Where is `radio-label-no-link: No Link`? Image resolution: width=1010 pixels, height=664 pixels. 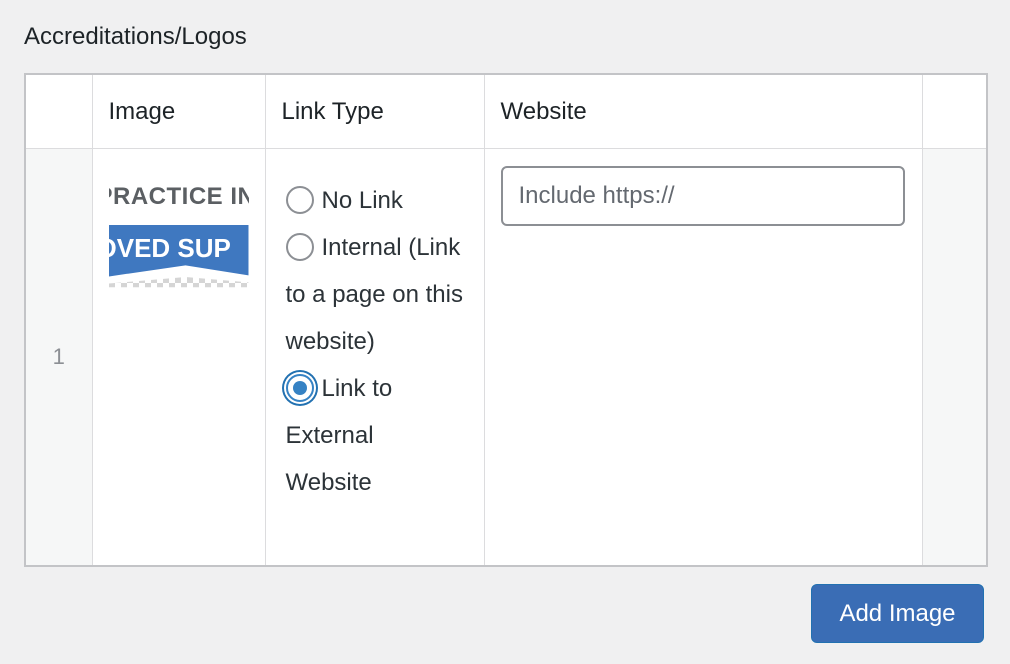 radio-label-no-link: No Link is located at coordinates (362, 200).